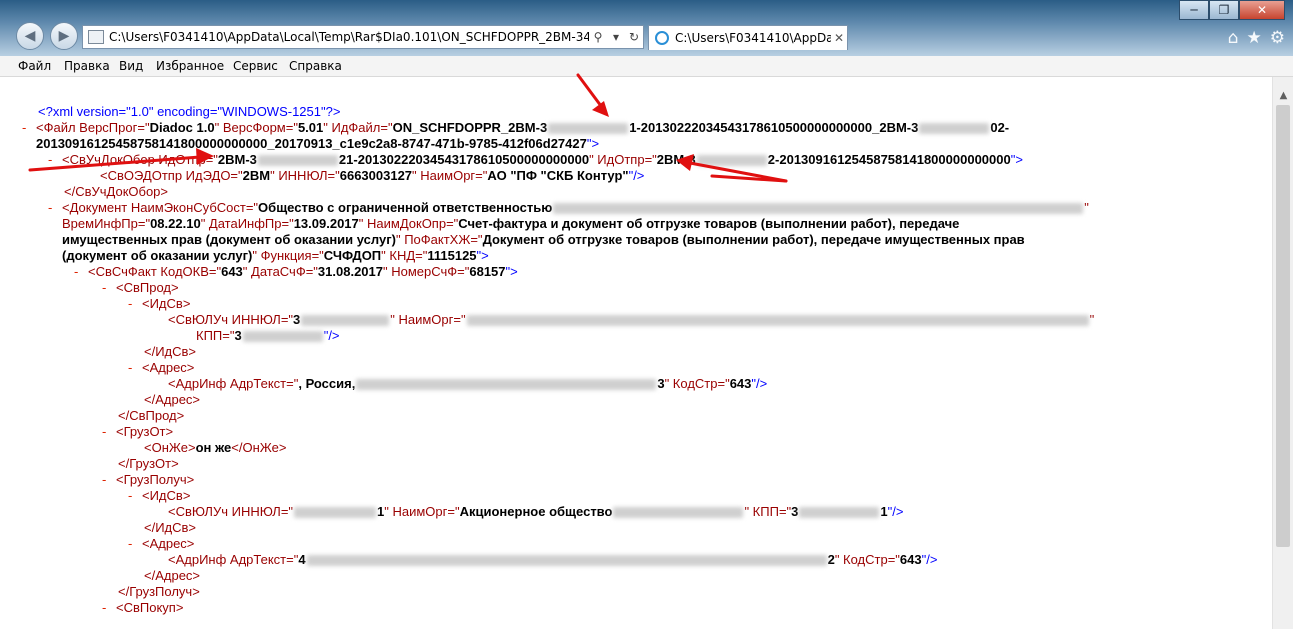 The height and width of the screenshot is (629, 1293). I want to click on home-icon: ⌂, so click(1233, 38).